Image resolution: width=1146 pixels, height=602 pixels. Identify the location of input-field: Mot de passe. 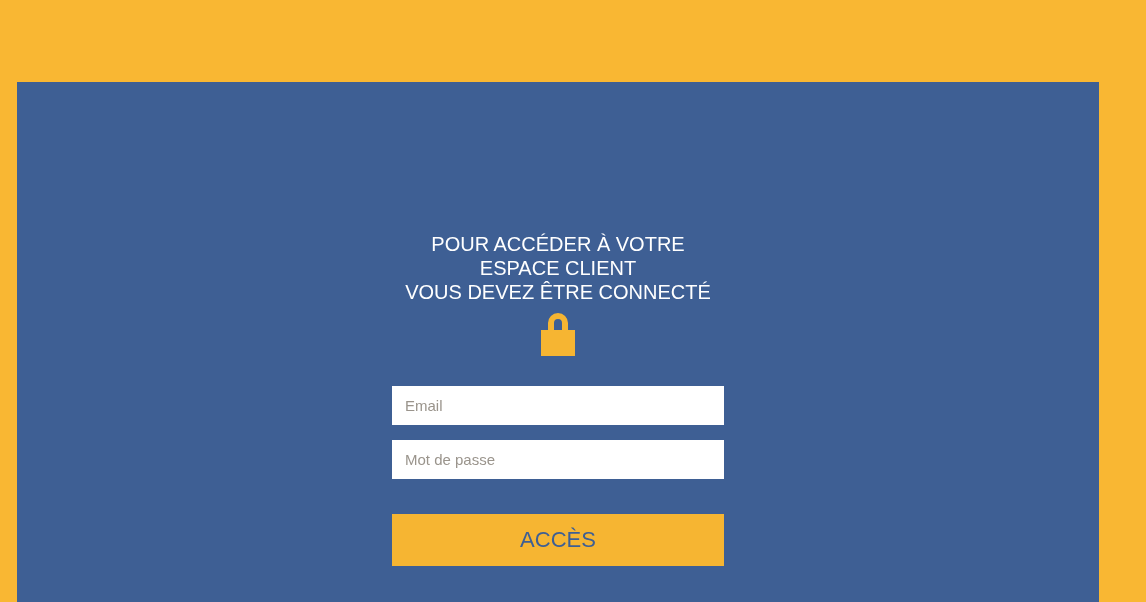
(558, 459).